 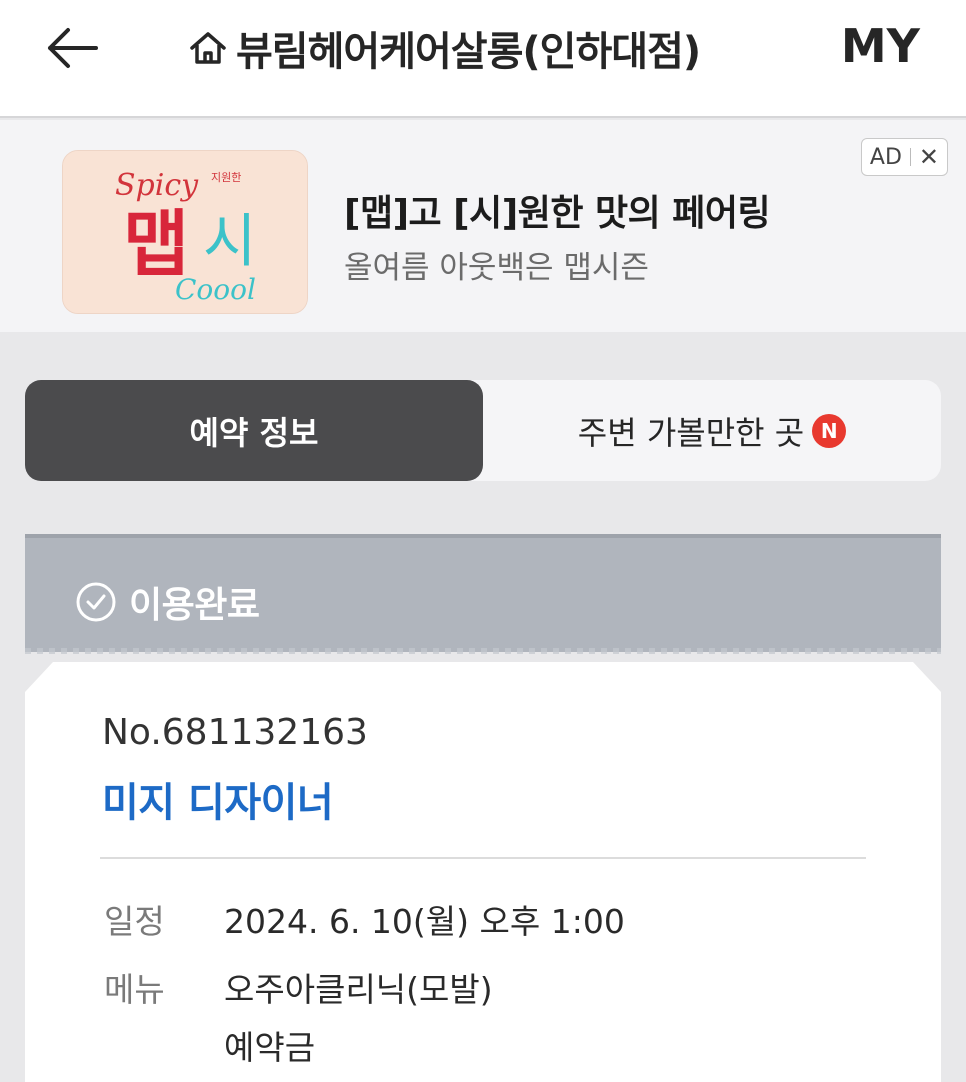 What do you see at coordinates (904, 157) in the screenshot?
I see `ad-badge: AD ✕` at bounding box center [904, 157].